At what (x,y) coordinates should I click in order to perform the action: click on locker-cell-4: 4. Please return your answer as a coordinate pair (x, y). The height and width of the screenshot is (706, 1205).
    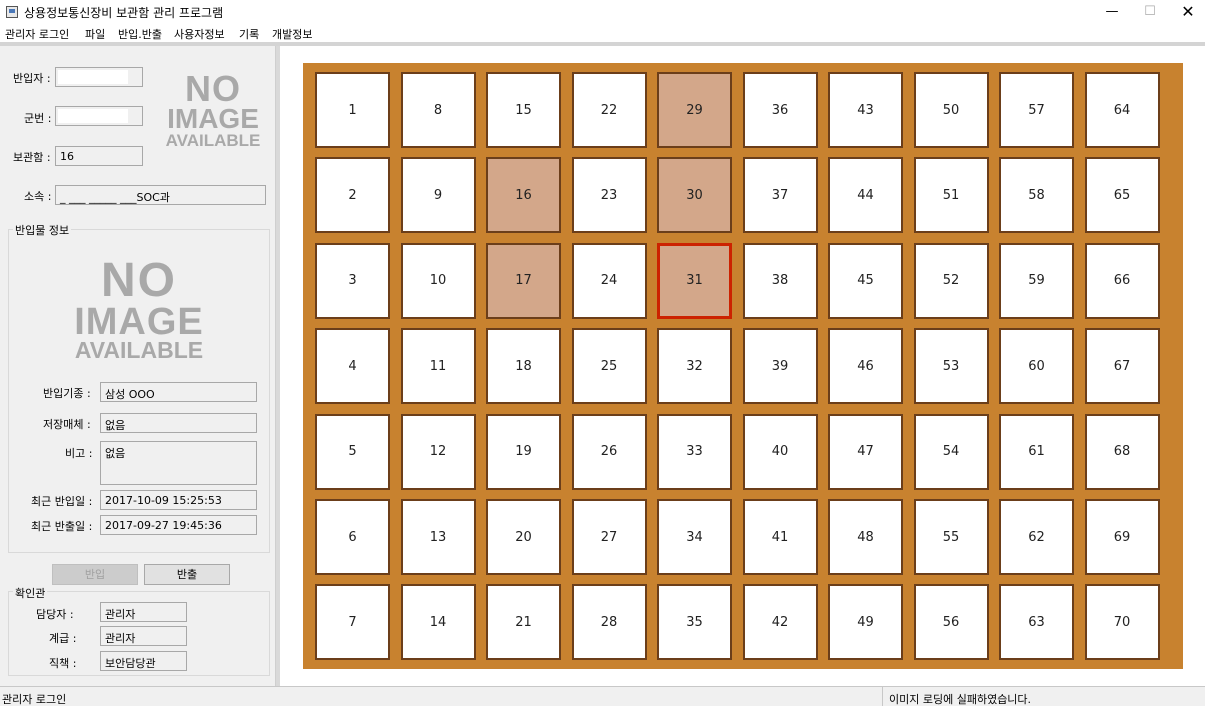
    Looking at the image, I should click on (352, 366).